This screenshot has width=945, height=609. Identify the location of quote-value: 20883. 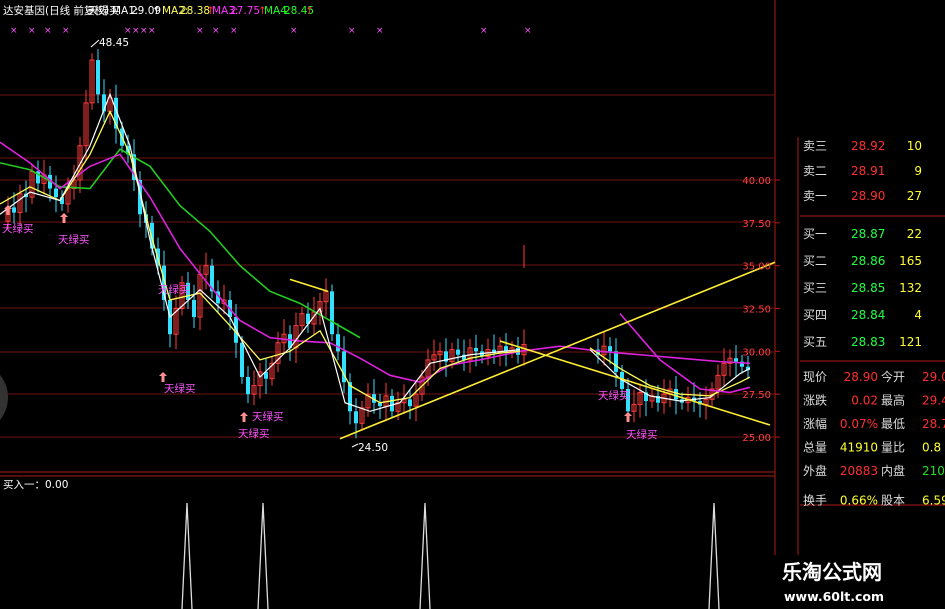
(859, 471).